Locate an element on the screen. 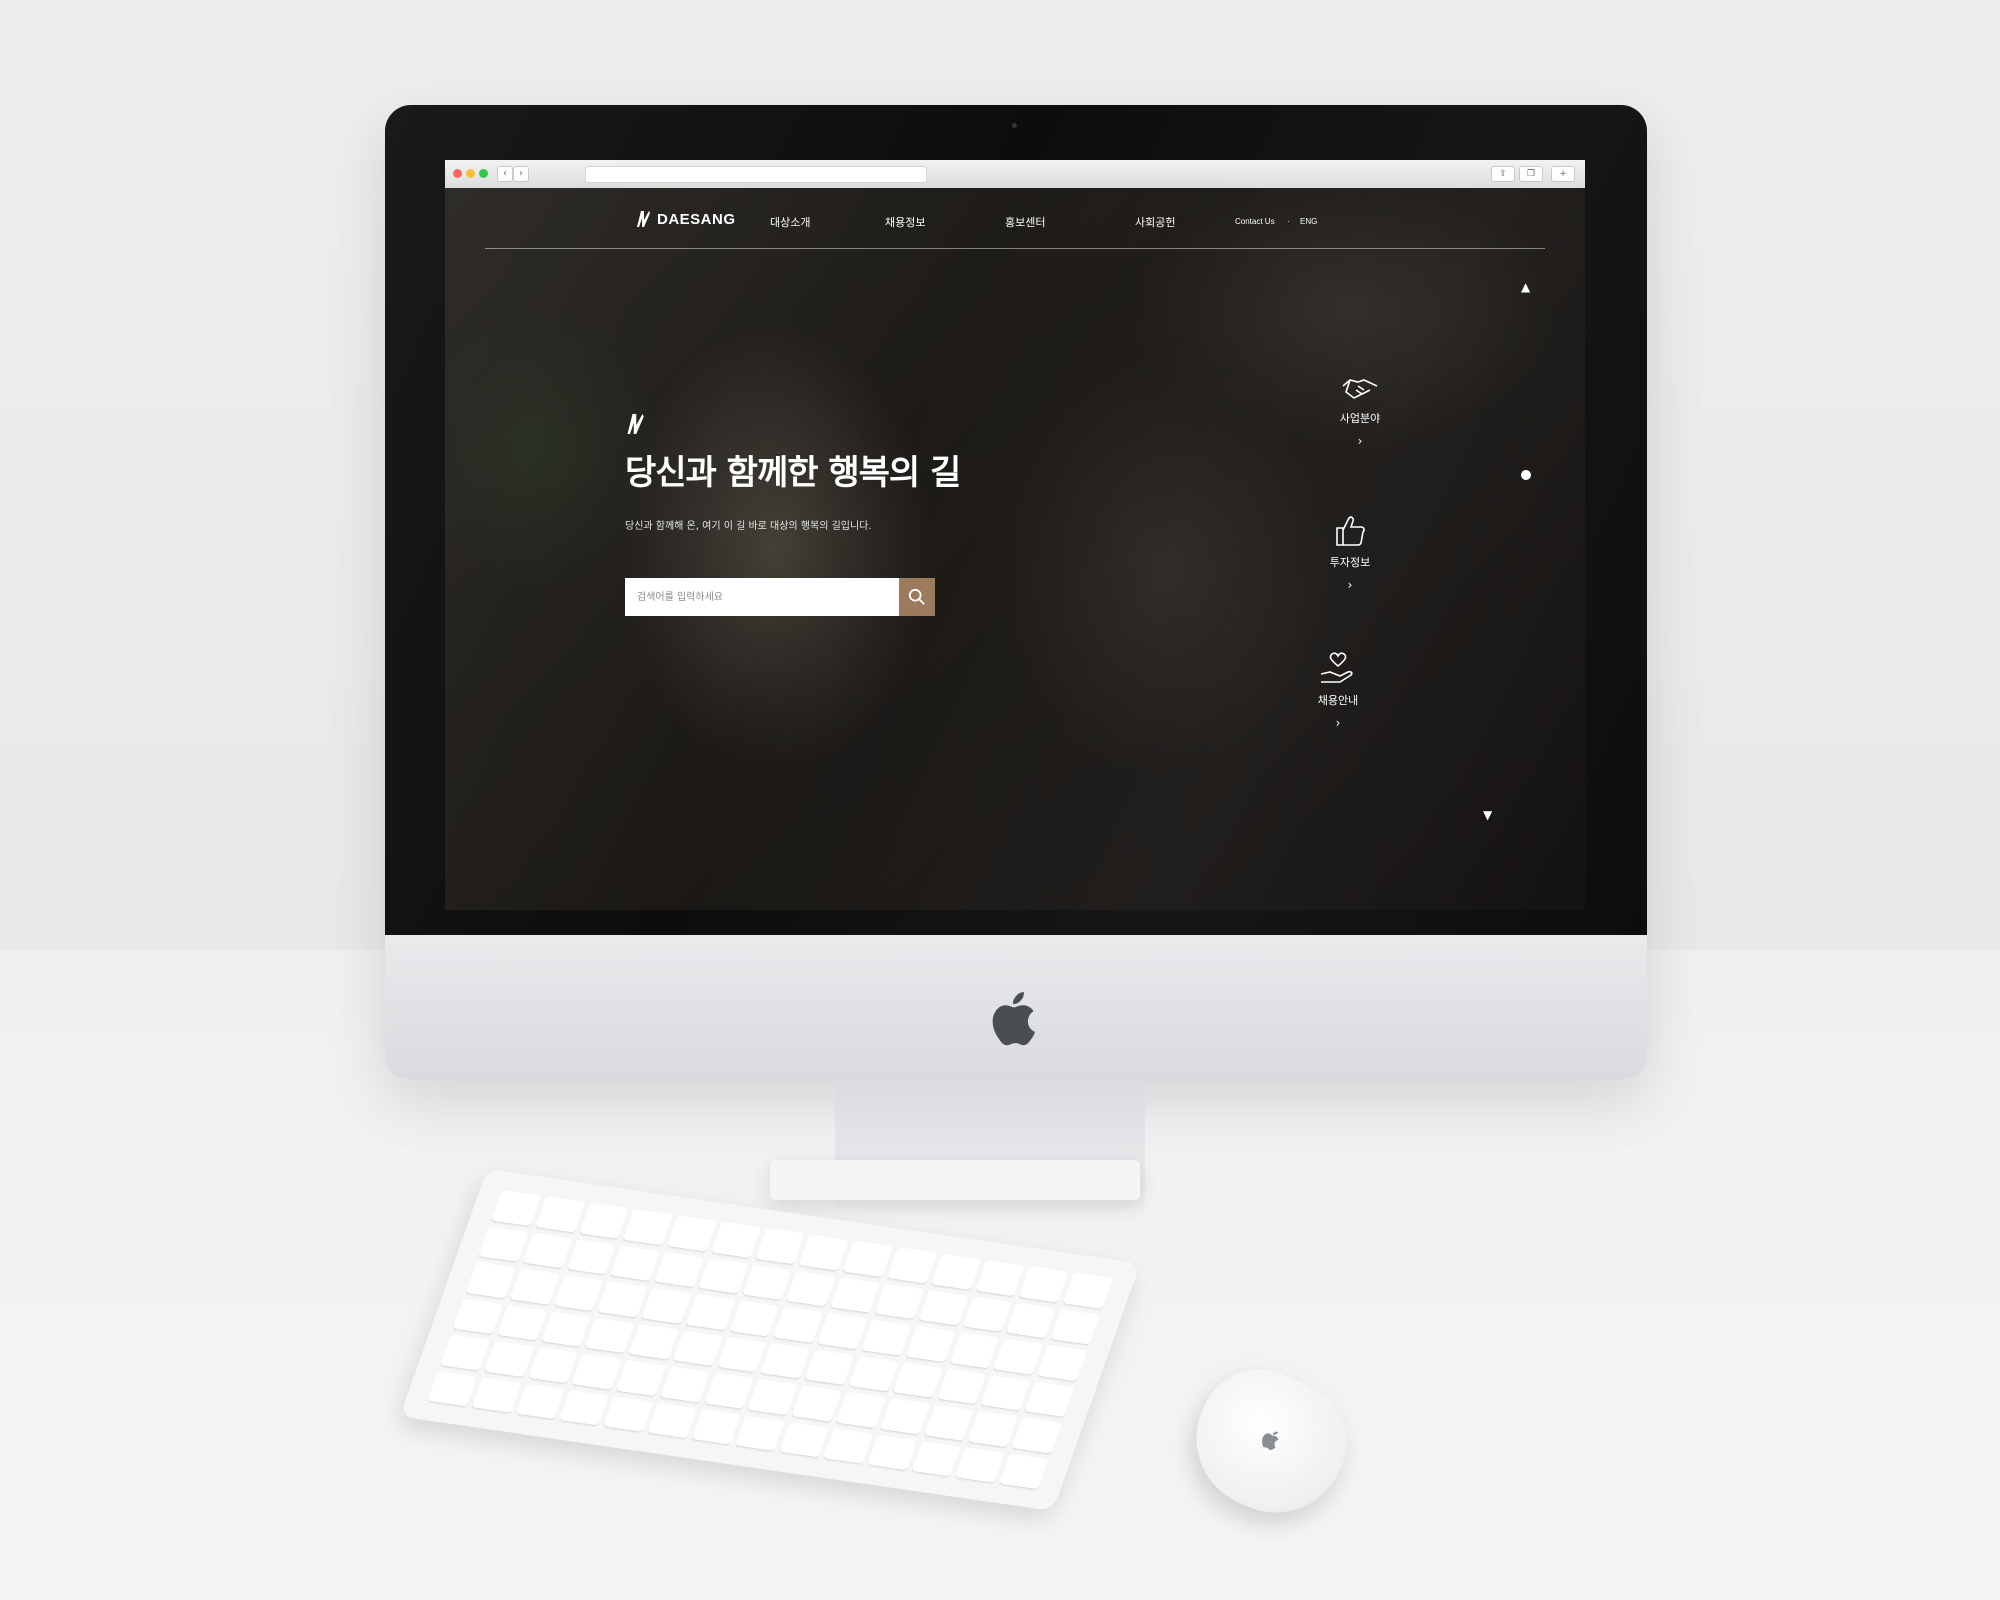 Image resolution: width=2000 pixels, height=1600 pixels. gnb-item-recruit: 채용정보 is located at coordinates (905, 222).